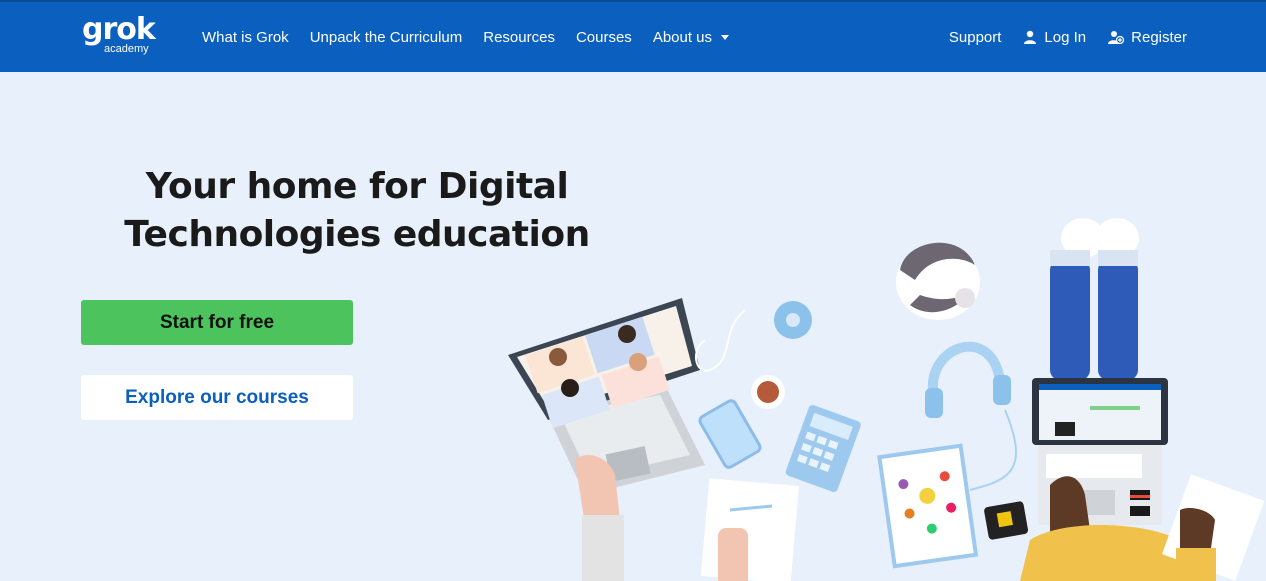  I want to click on sleeping-cat-image, so click(938, 281).